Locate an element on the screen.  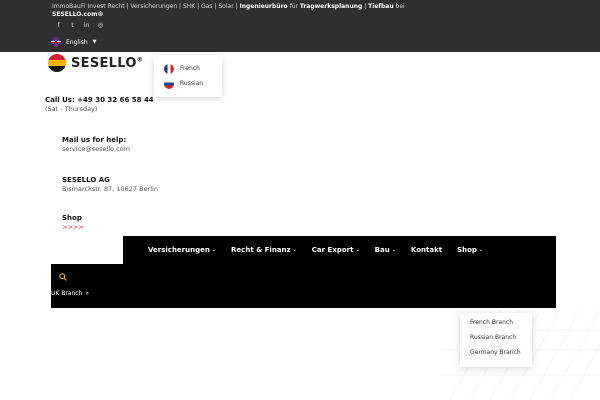
language-option-label: Russian is located at coordinates (192, 83).